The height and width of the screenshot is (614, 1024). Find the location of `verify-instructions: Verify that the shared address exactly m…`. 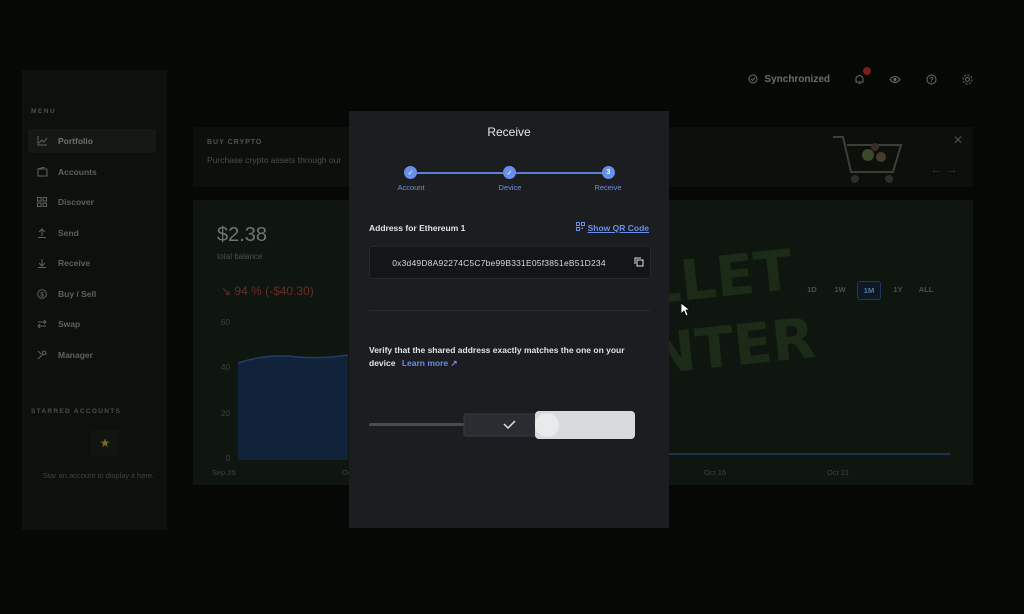

verify-instructions: Verify that the shared address exactly m… is located at coordinates (504, 357).